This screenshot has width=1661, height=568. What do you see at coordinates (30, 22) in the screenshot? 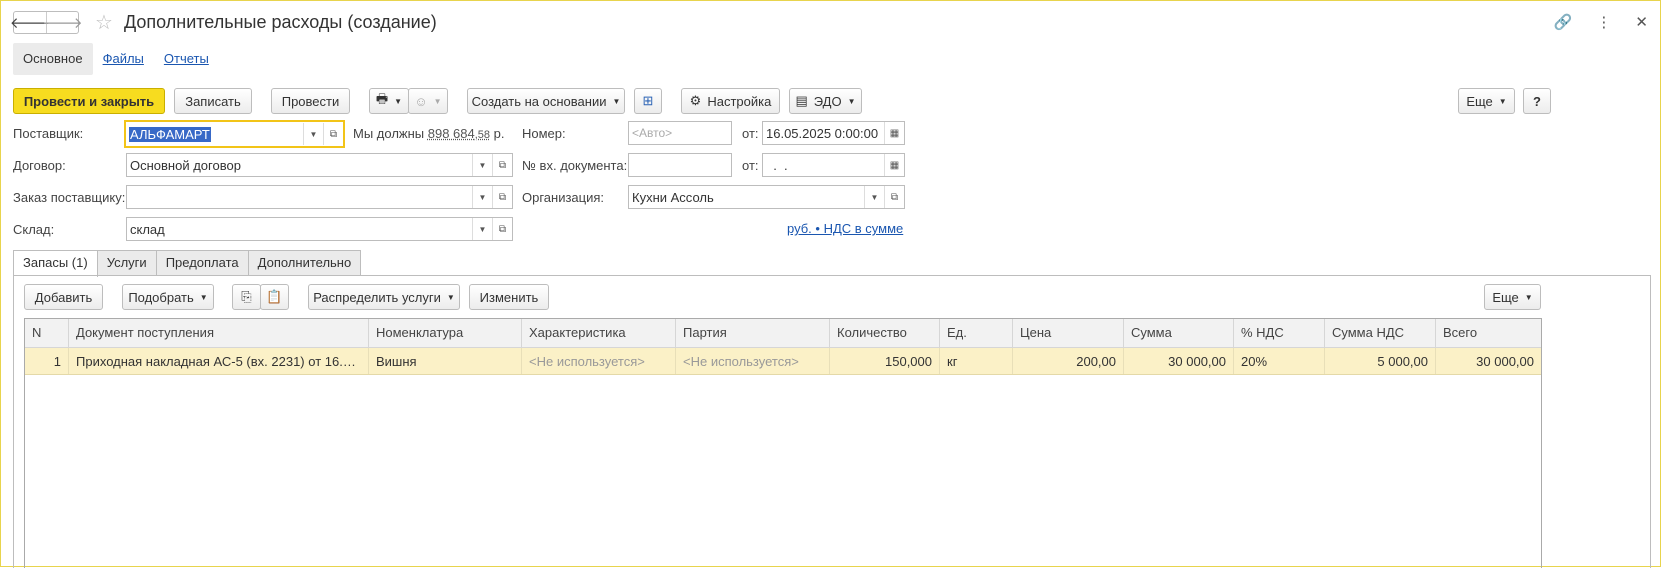
I see `back-arrow-icon: 🡐` at bounding box center [30, 22].